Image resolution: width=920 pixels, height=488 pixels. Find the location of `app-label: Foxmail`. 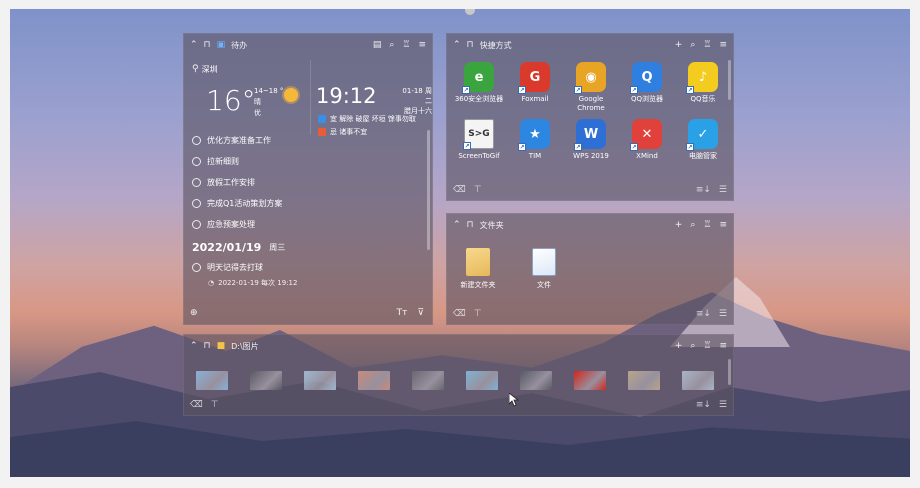

app-label: Foxmail is located at coordinates (535, 99).